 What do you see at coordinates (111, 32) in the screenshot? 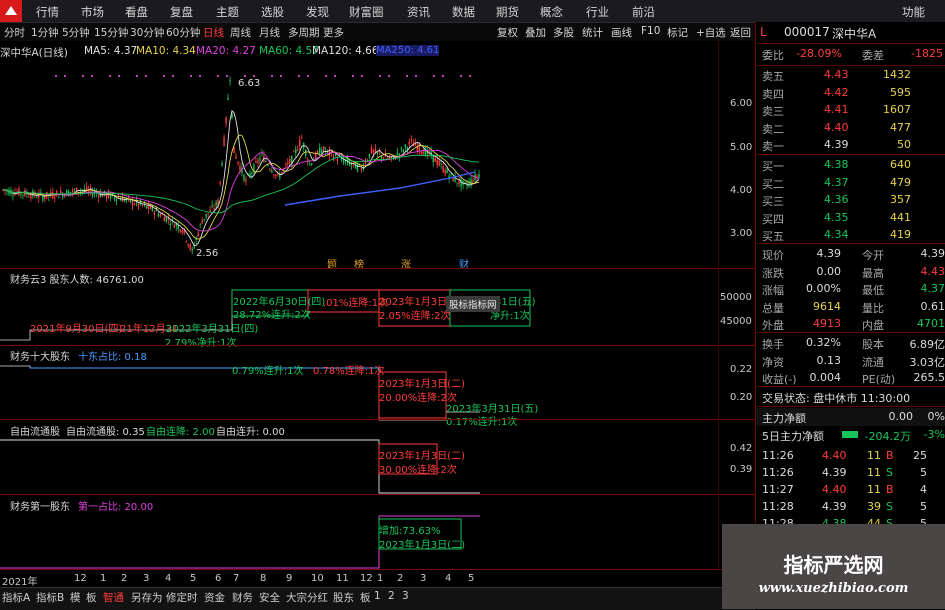
I see `period-tab-3: 15分钟` at bounding box center [111, 32].